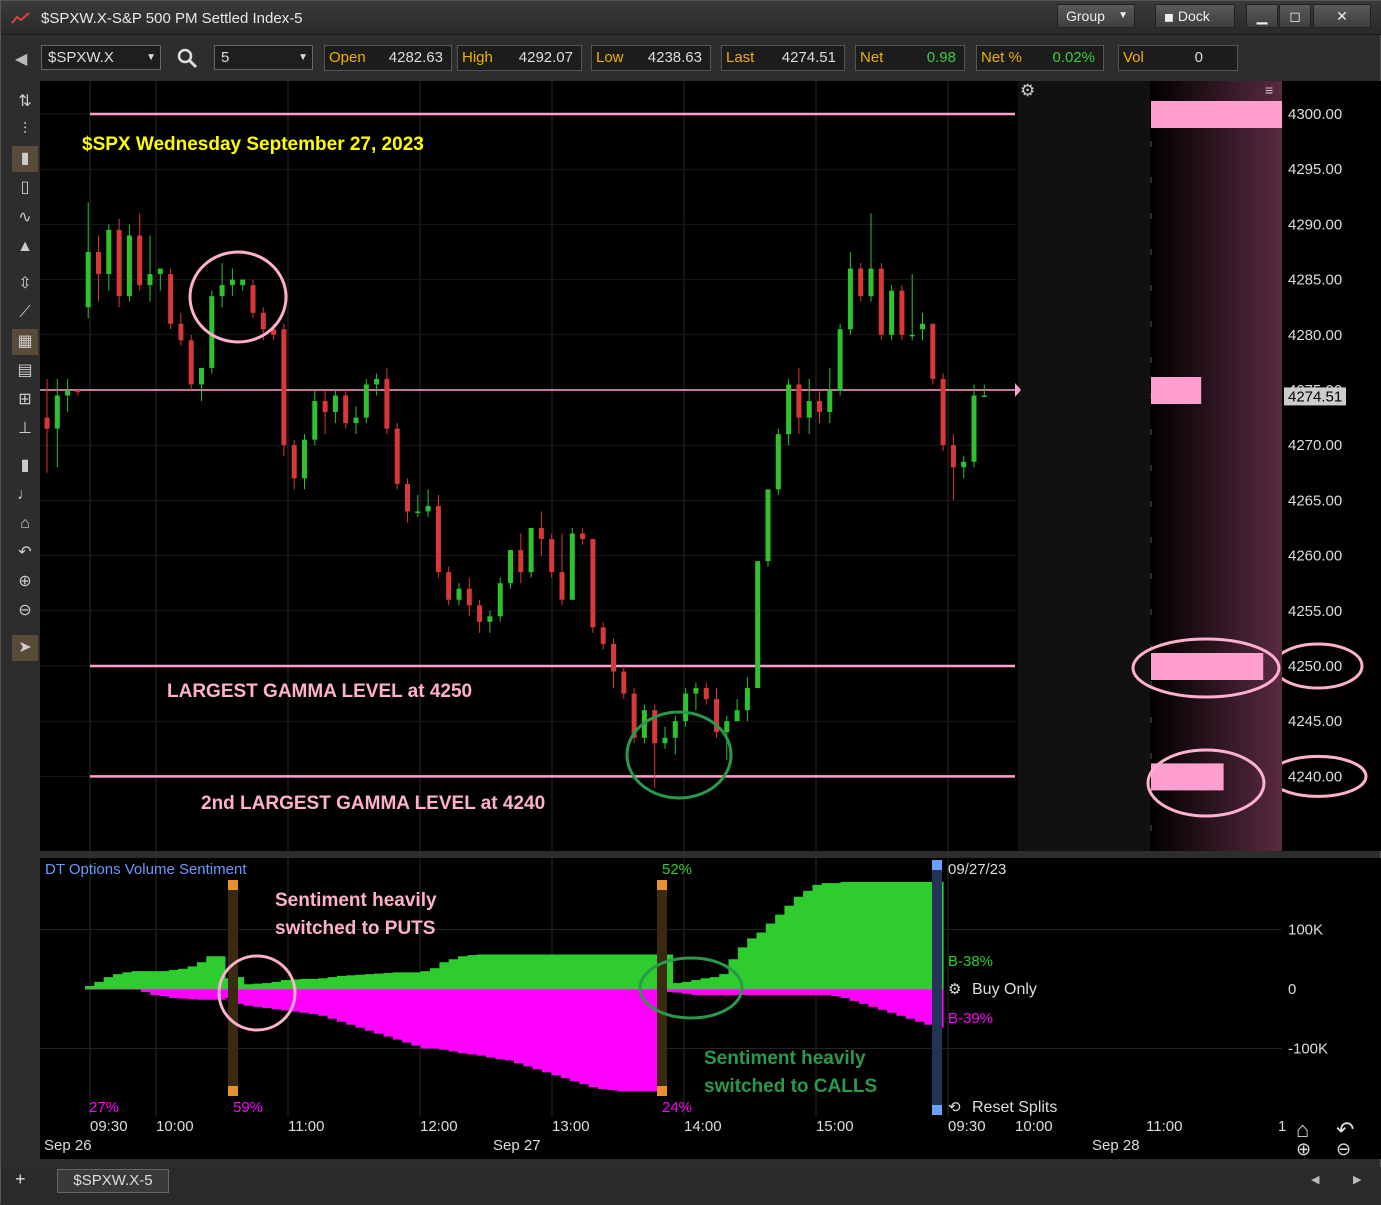 The height and width of the screenshot is (1205, 1381). What do you see at coordinates (808, 57) in the screenshot?
I see `quote-value: 4274.51` at bounding box center [808, 57].